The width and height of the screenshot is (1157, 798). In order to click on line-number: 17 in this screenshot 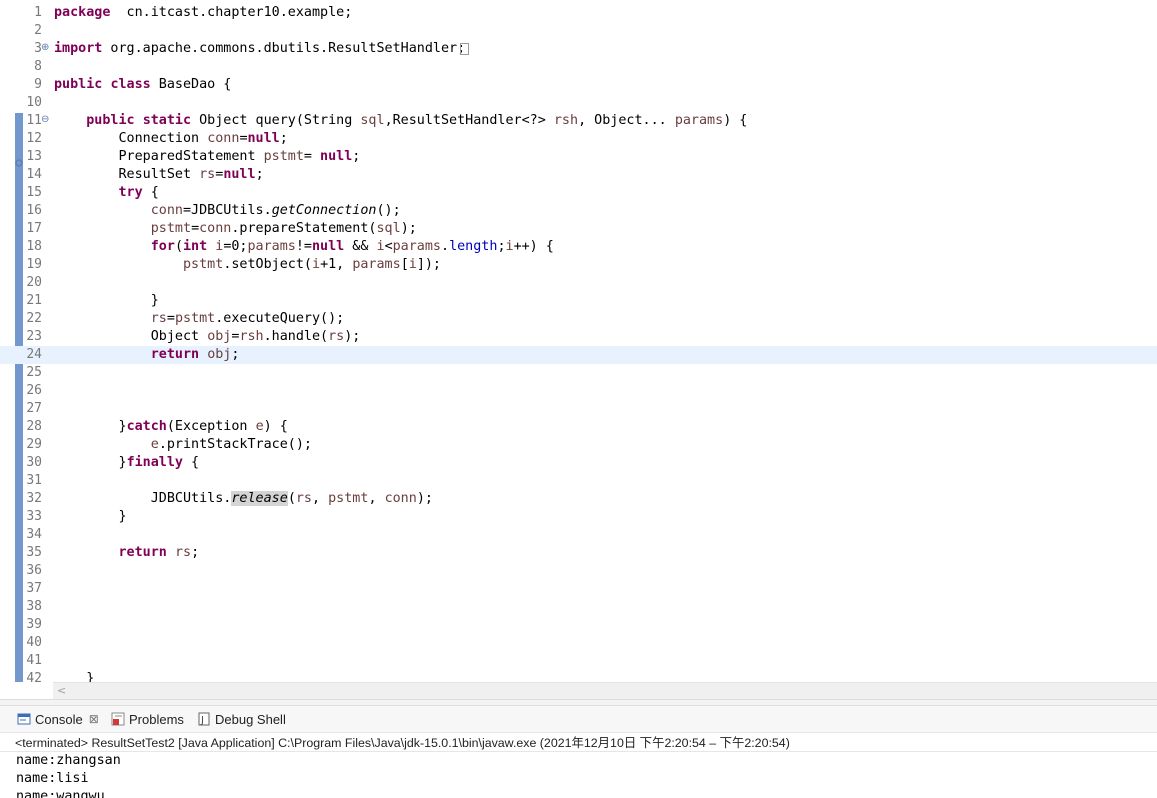, I will do `click(34, 228)`.